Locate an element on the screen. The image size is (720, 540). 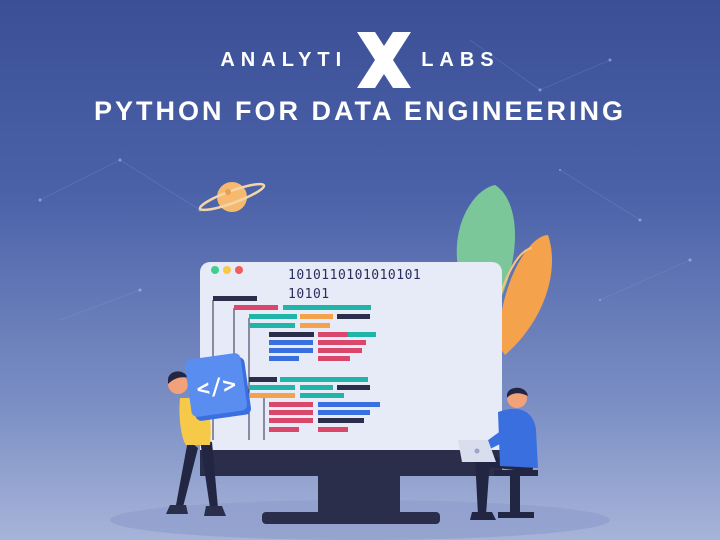
monitor-base is located at coordinates (351, 518).